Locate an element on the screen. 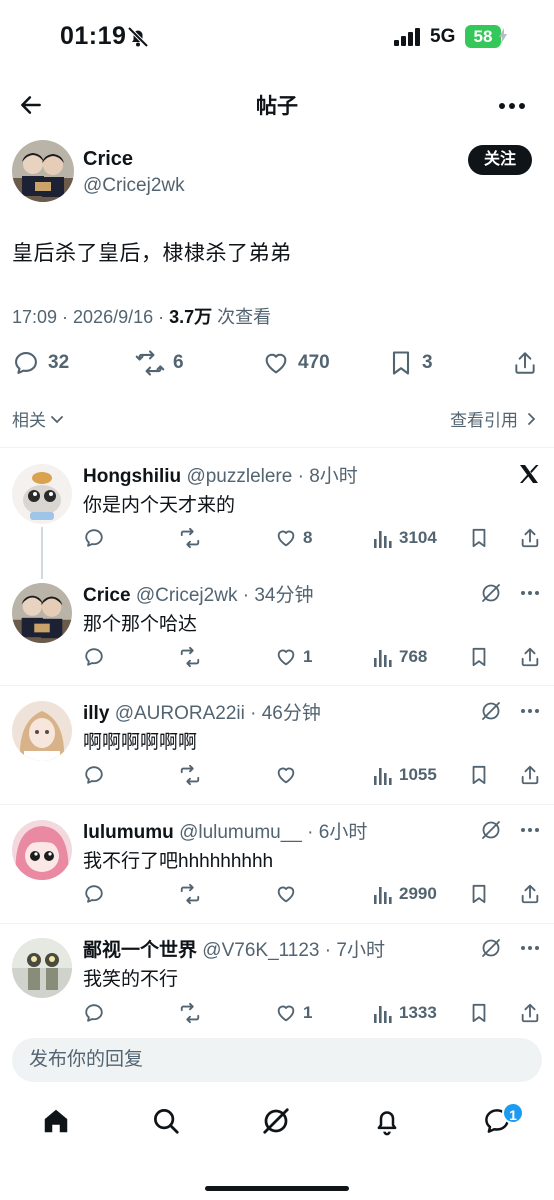  follow-button: 关注 is located at coordinates (500, 160).